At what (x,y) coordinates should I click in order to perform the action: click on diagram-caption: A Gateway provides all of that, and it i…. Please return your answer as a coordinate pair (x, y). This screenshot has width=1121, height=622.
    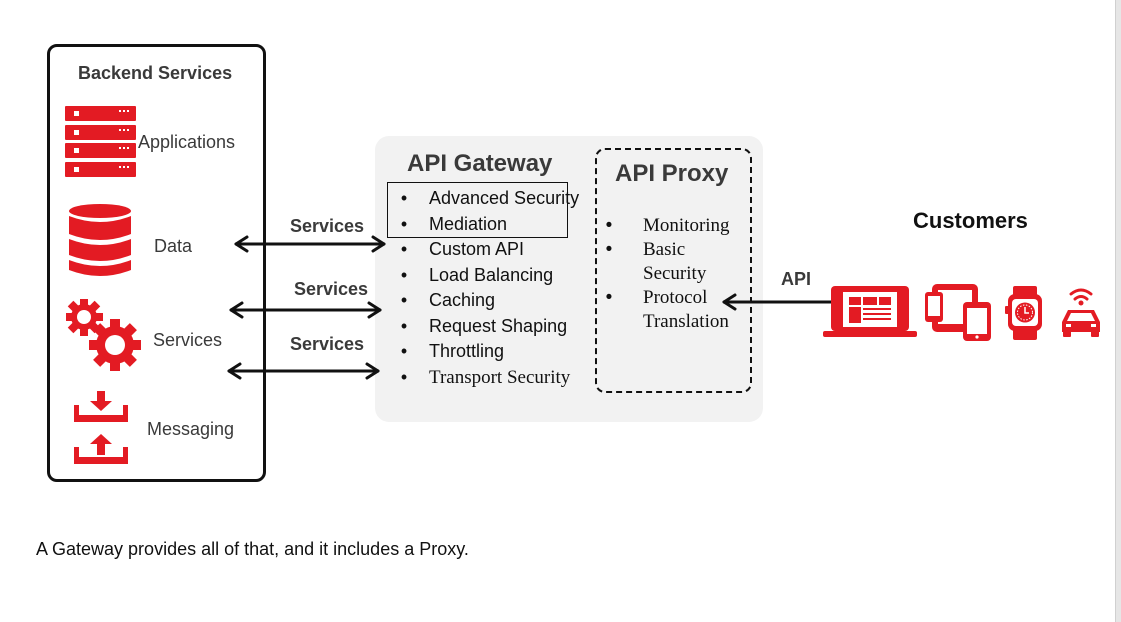
    Looking at the image, I should click on (252, 549).